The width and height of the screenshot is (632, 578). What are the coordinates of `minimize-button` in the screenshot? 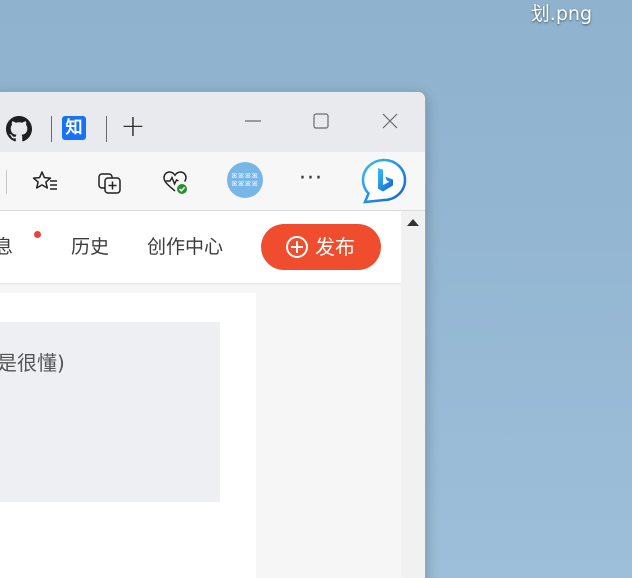 It's located at (253, 121).